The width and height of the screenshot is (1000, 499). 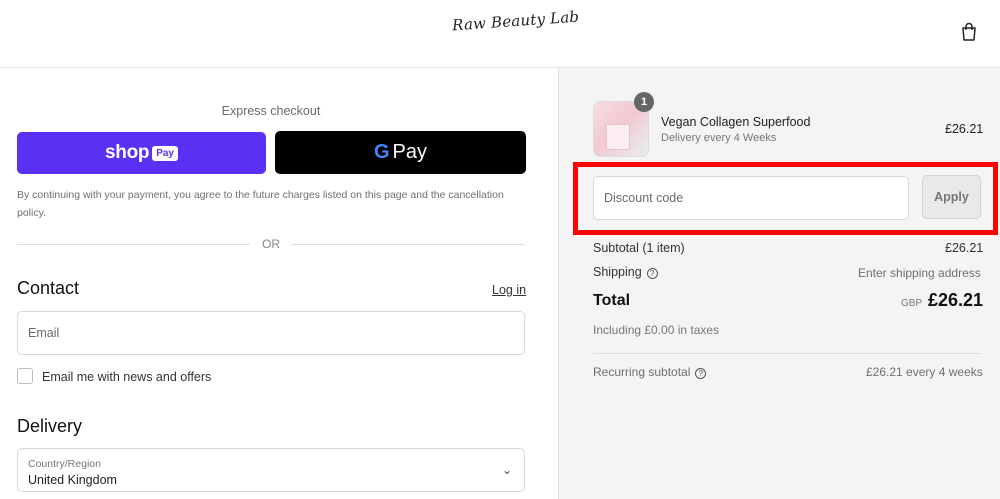 What do you see at coordinates (919, 273) in the screenshot?
I see `shipping-value: Enter shipping address` at bounding box center [919, 273].